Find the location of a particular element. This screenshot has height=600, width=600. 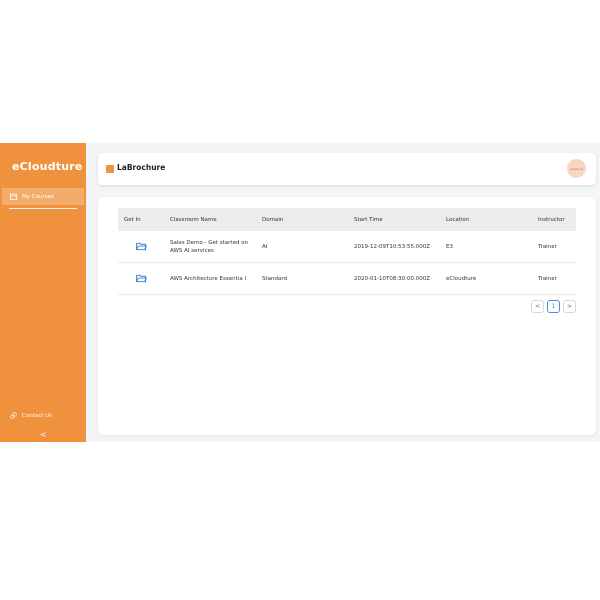

location-cell: E3 is located at coordinates (449, 246).